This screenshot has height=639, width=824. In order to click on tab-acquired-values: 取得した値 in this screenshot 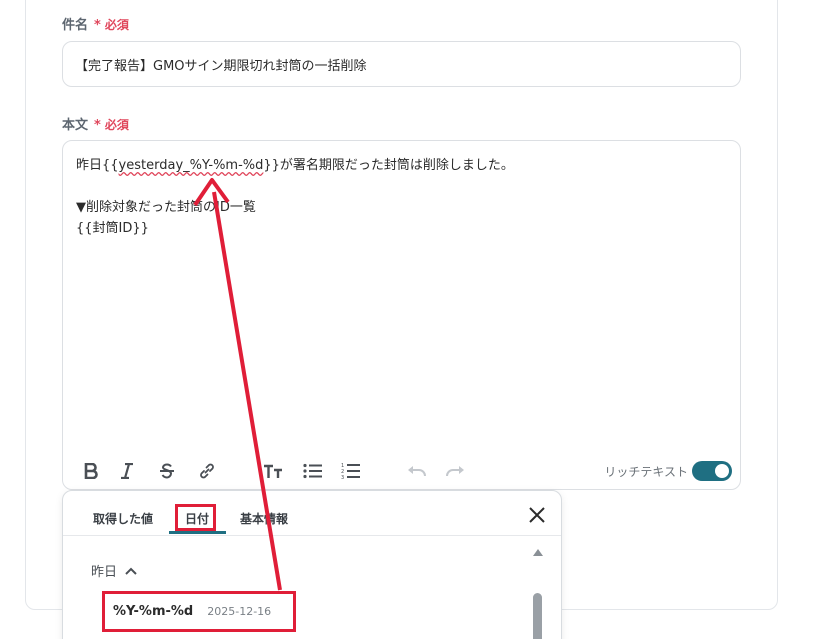, I will do `click(123, 518)`.